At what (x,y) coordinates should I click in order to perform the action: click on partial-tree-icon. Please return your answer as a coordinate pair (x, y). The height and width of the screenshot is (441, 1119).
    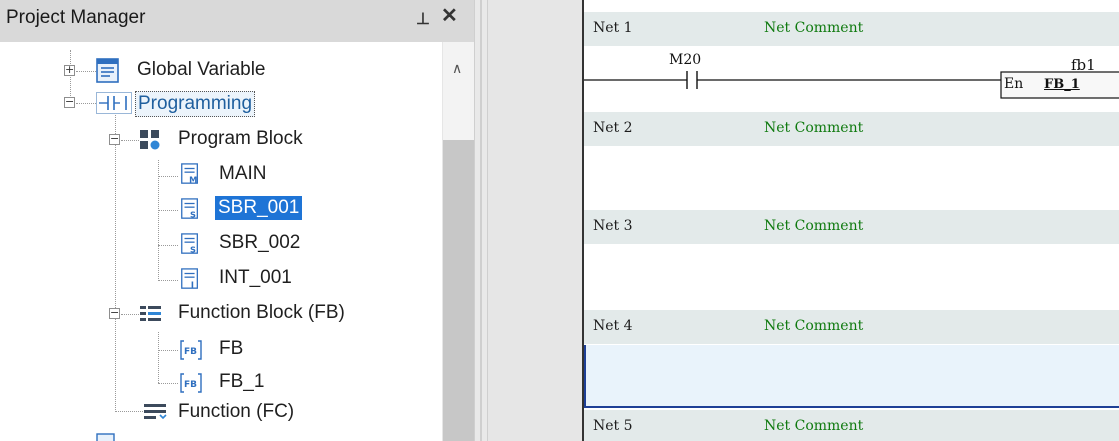
    Looking at the image, I should click on (105, 437).